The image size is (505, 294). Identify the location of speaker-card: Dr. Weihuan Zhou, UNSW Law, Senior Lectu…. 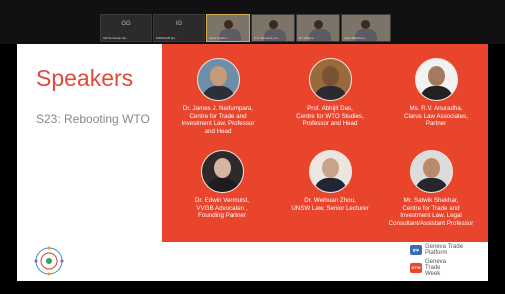
(330, 181).